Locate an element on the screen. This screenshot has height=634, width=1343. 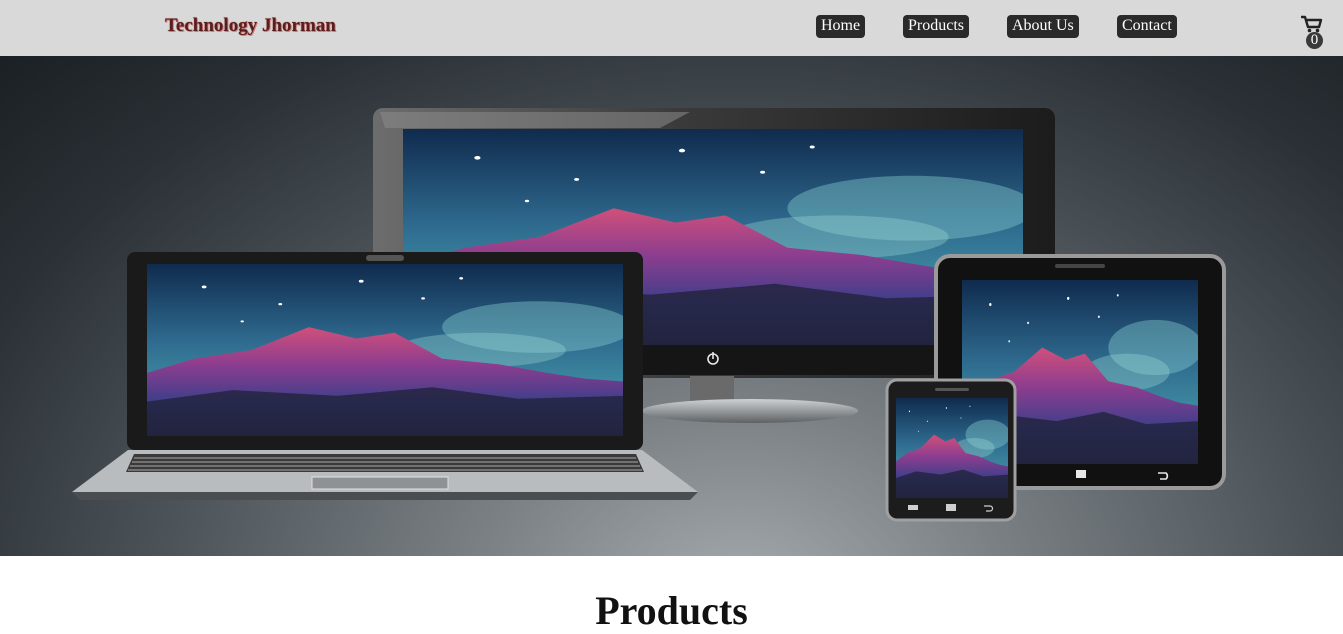
cart-icon is located at coordinates (1312, 24).